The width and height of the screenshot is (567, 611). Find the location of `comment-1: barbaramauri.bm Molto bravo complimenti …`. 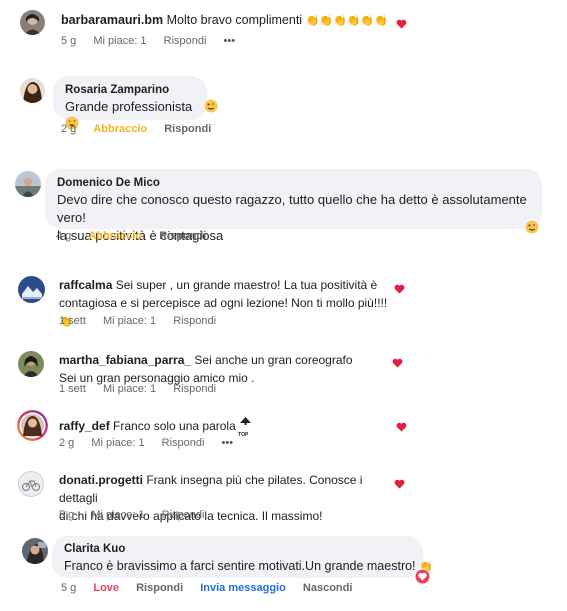

comment-1: barbaramauri.bm Molto bravo complimenti … is located at coordinates (283, 30).